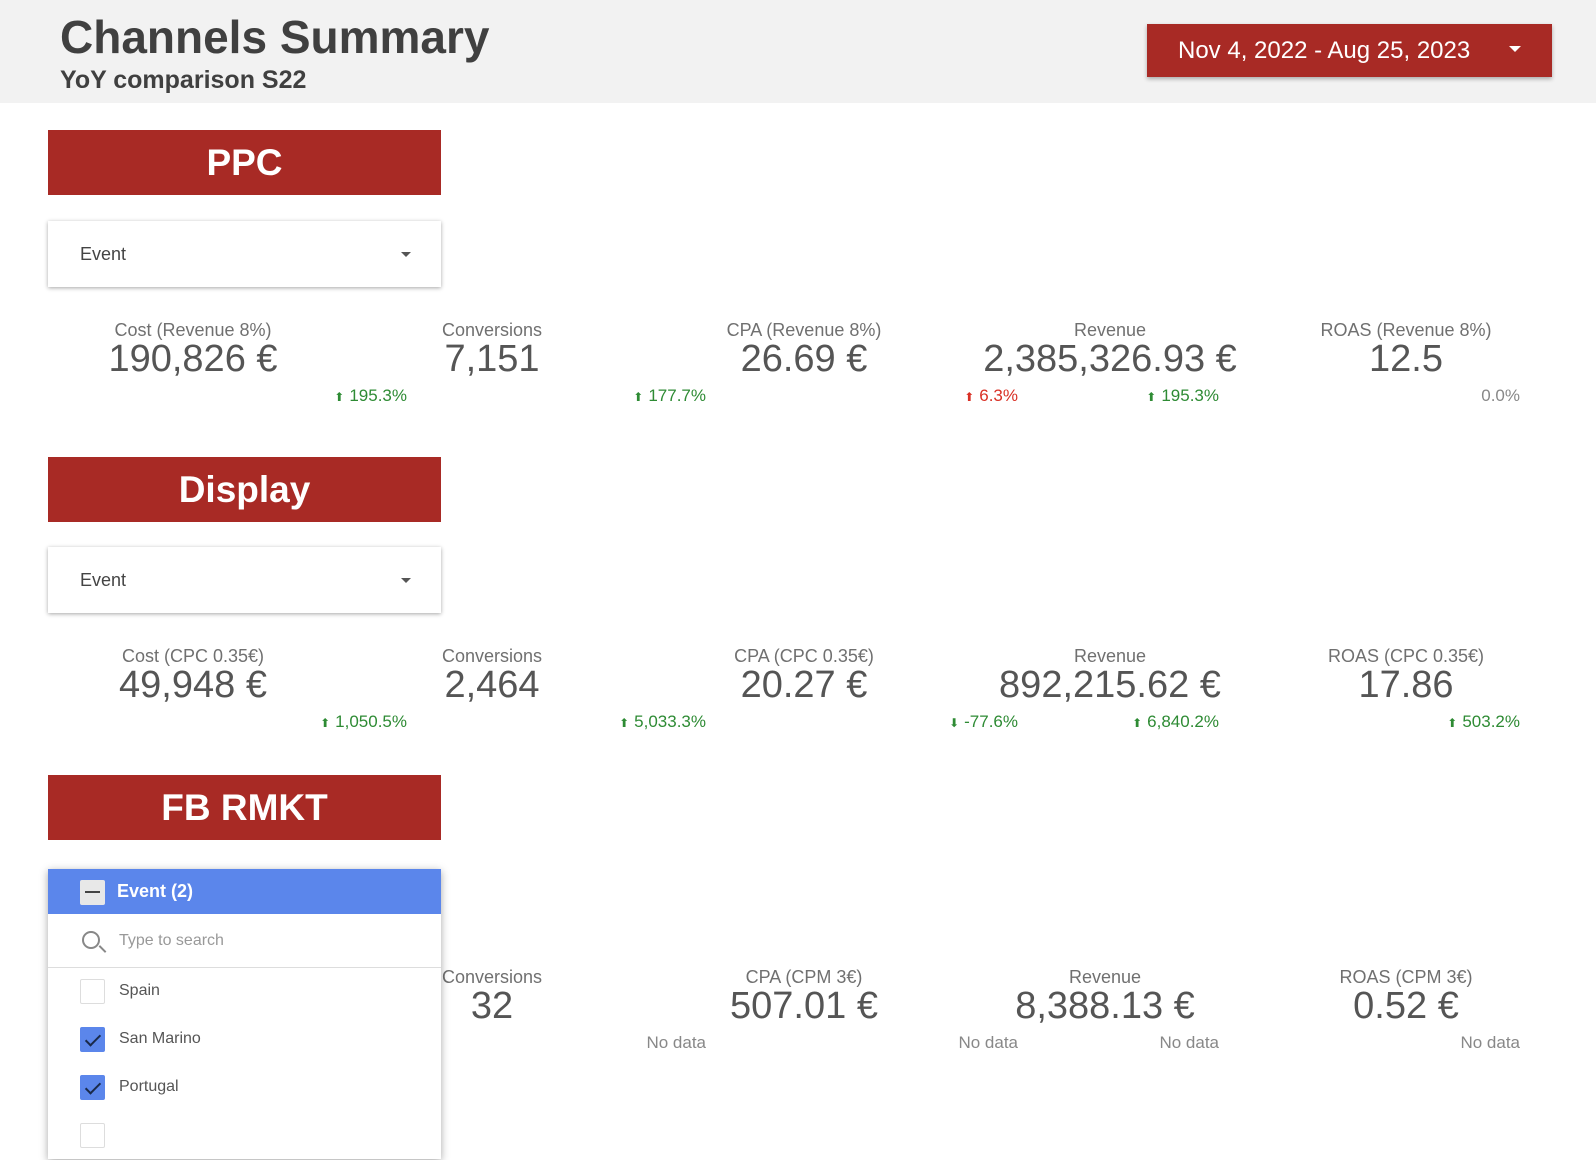 The width and height of the screenshot is (1596, 1160). What do you see at coordinates (139, 990) in the screenshot?
I see `option-label: Spain` at bounding box center [139, 990].